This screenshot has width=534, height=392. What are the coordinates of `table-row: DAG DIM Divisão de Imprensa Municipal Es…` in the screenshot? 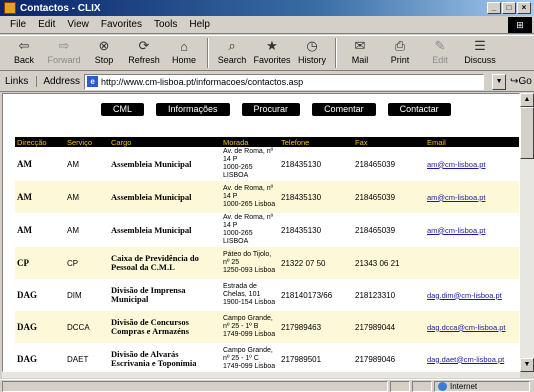 It's located at (267, 295).